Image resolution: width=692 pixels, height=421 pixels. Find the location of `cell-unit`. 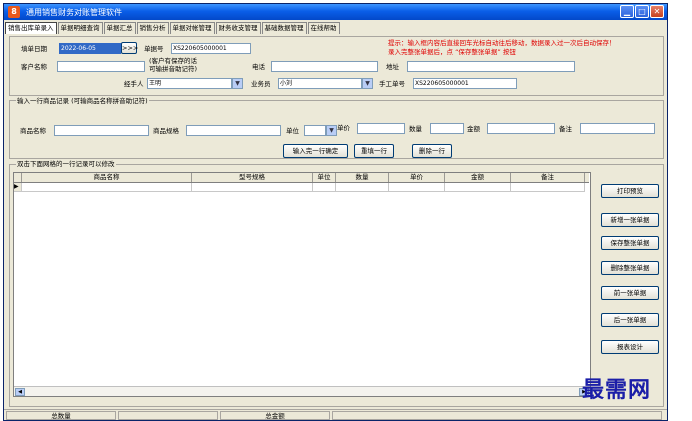

cell-unit is located at coordinates (324, 187).